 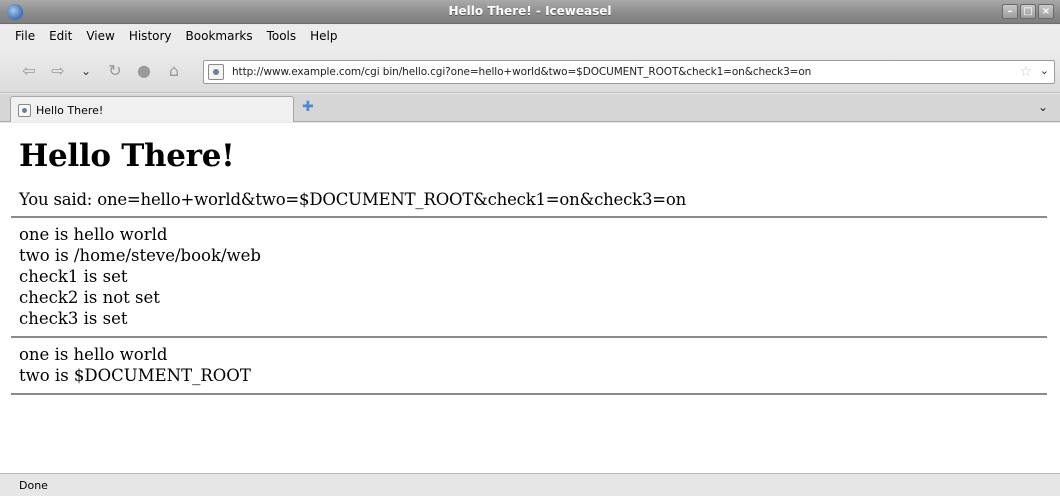 I want to click on maximize-icon: □, so click(x=1028, y=11).